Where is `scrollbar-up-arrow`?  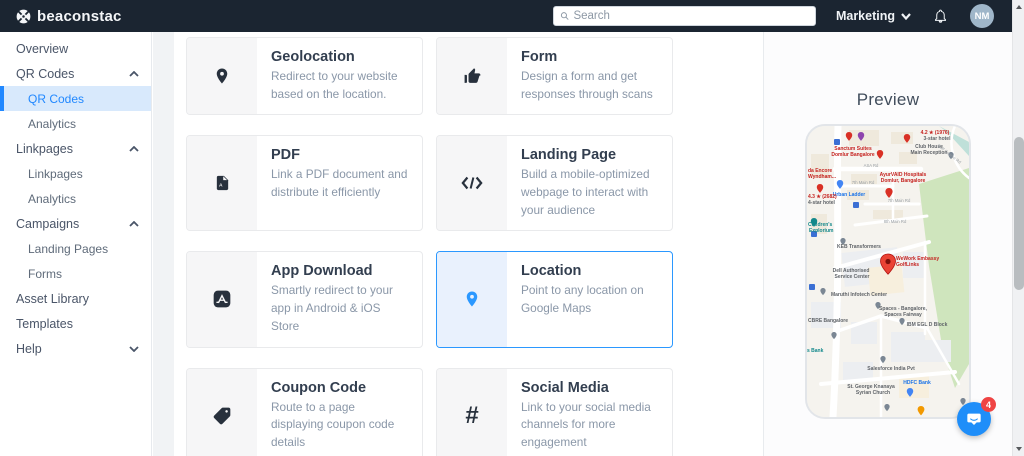
scrollbar-up-arrow is located at coordinates (1019, 7).